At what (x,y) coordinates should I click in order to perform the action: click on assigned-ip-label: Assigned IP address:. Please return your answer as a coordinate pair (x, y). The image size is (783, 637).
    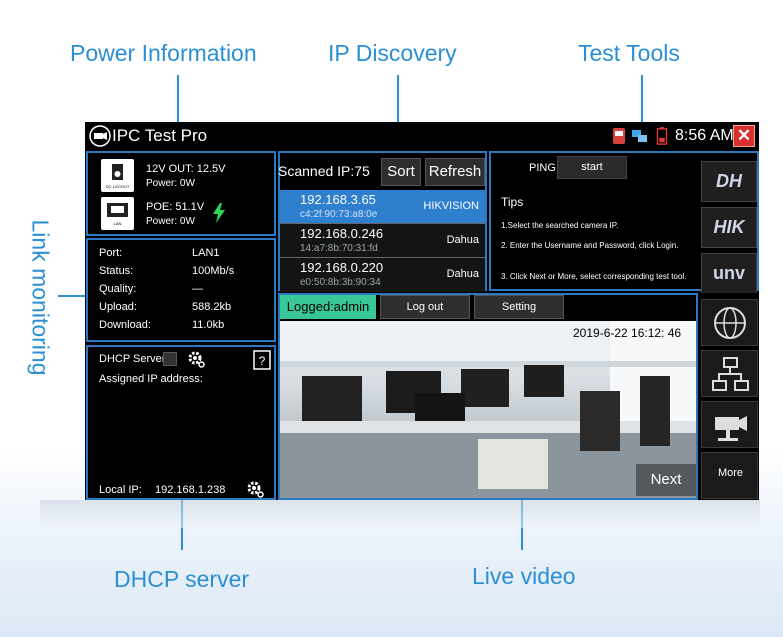
    Looking at the image, I should click on (151, 379).